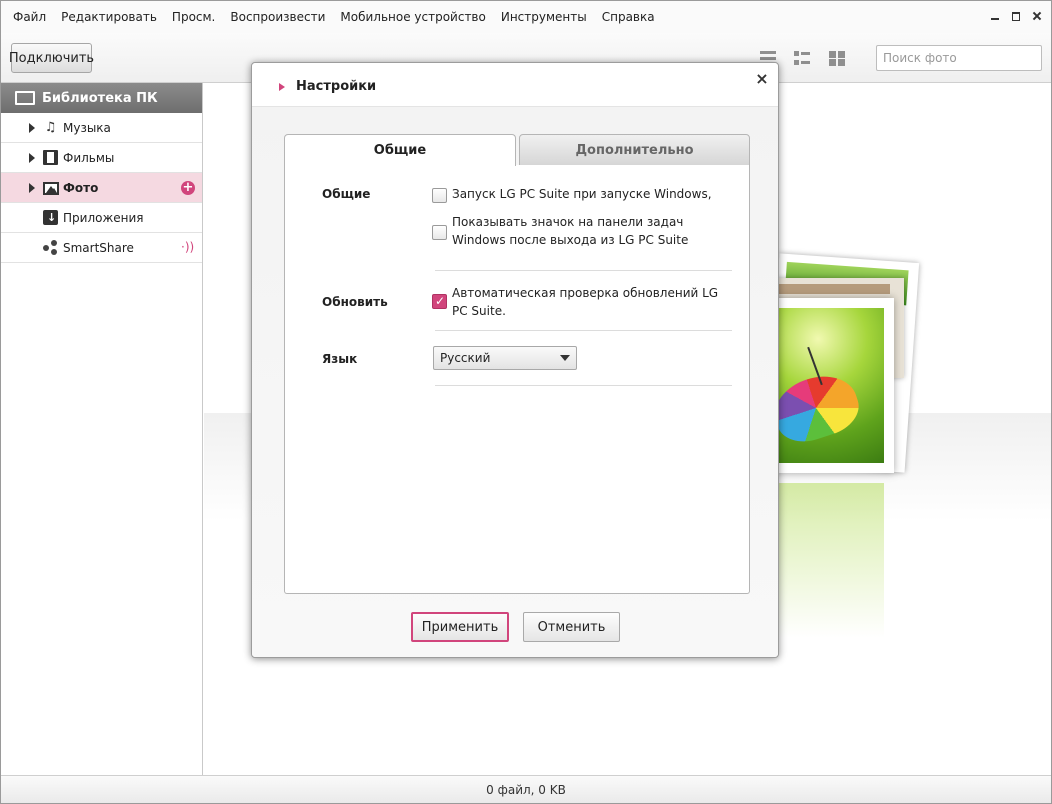  I want to click on menu-tools: Инструменты, so click(544, 17).